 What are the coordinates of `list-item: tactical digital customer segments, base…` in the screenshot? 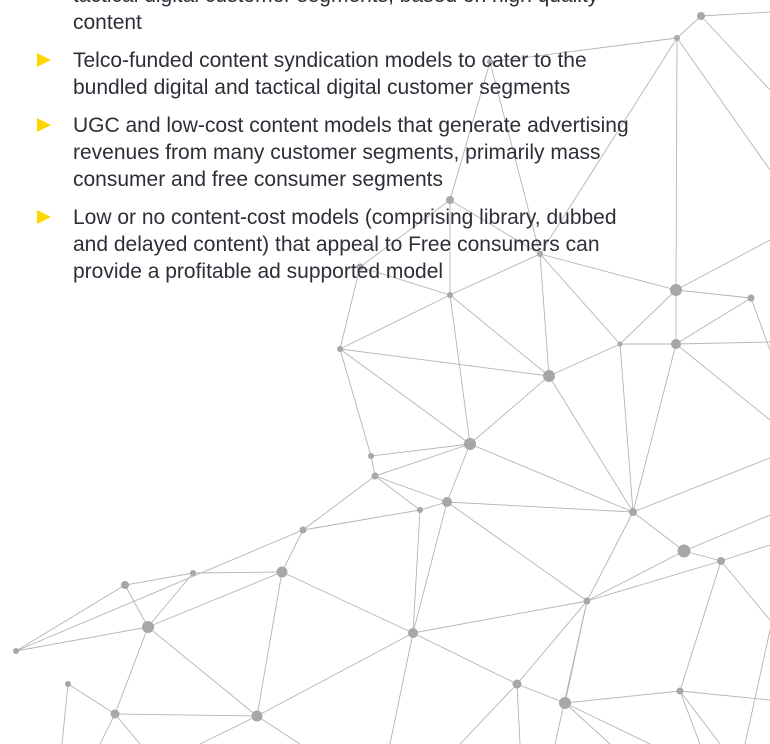 It's located at (316, 18).